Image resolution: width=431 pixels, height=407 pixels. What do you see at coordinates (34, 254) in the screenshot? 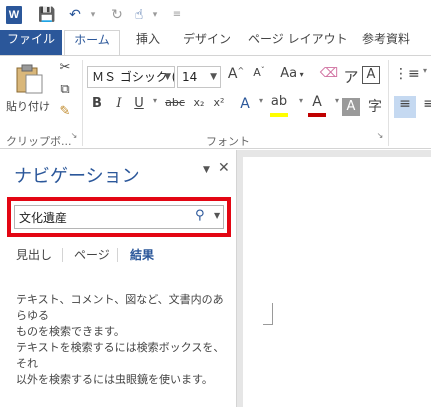
I see `tab-headings: 見出し` at bounding box center [34, 254].